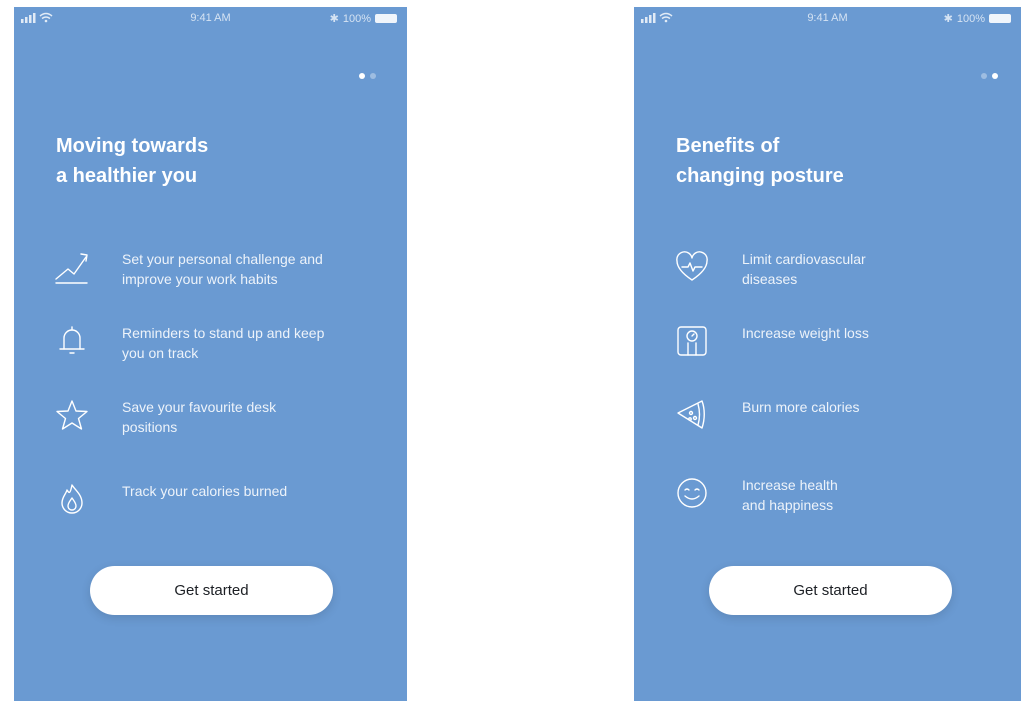  What do you see at coordinates (790, 495) in the screenshot?
I see `feature-text: Increase health and happiness` at bounding box center [790, 495].